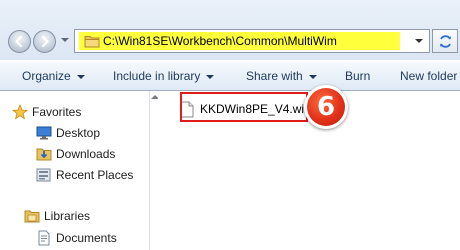 The height and width of the screenshot is (250, 460). Describe the element at coordinates (32, 216) in the screenshot. I see `libraries-icon` at that location.